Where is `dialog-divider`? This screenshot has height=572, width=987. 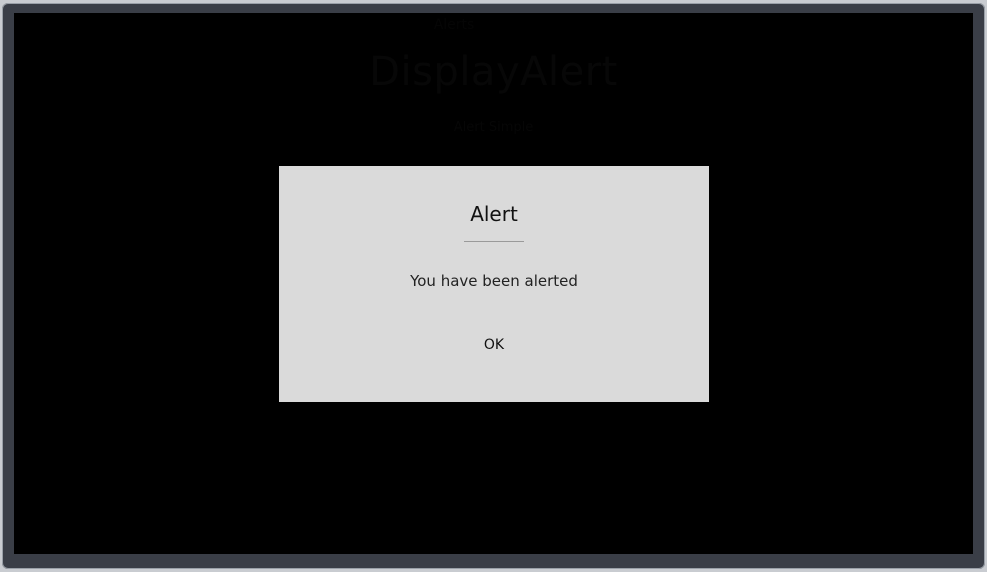 dialog-divider is located at coordinates (494, 241).